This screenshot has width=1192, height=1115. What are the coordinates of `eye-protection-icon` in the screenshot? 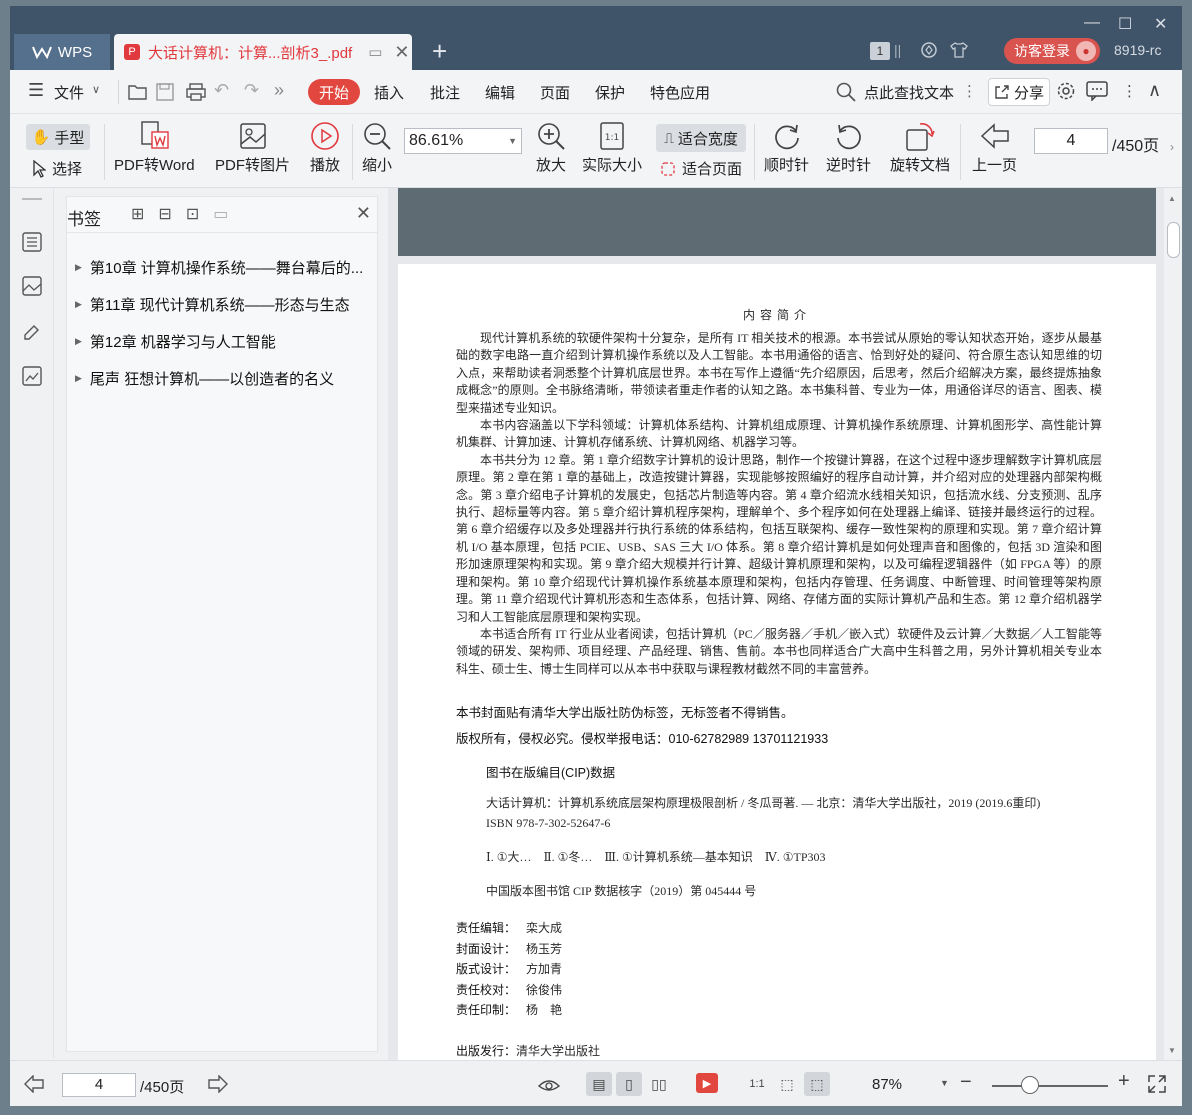 It's located at (549, 1084).